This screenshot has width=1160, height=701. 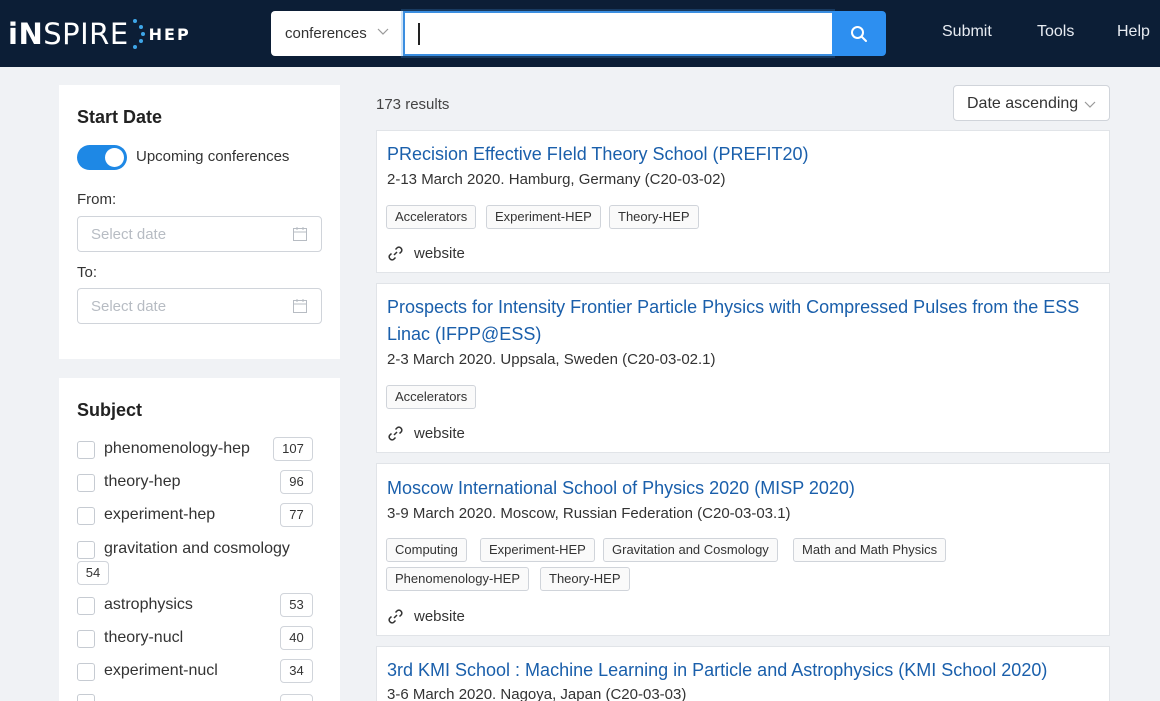 What do you see at coordinates (413, 104) in the screenshot?
I see `results-count: 173 results` at bounding box center [413, 104].